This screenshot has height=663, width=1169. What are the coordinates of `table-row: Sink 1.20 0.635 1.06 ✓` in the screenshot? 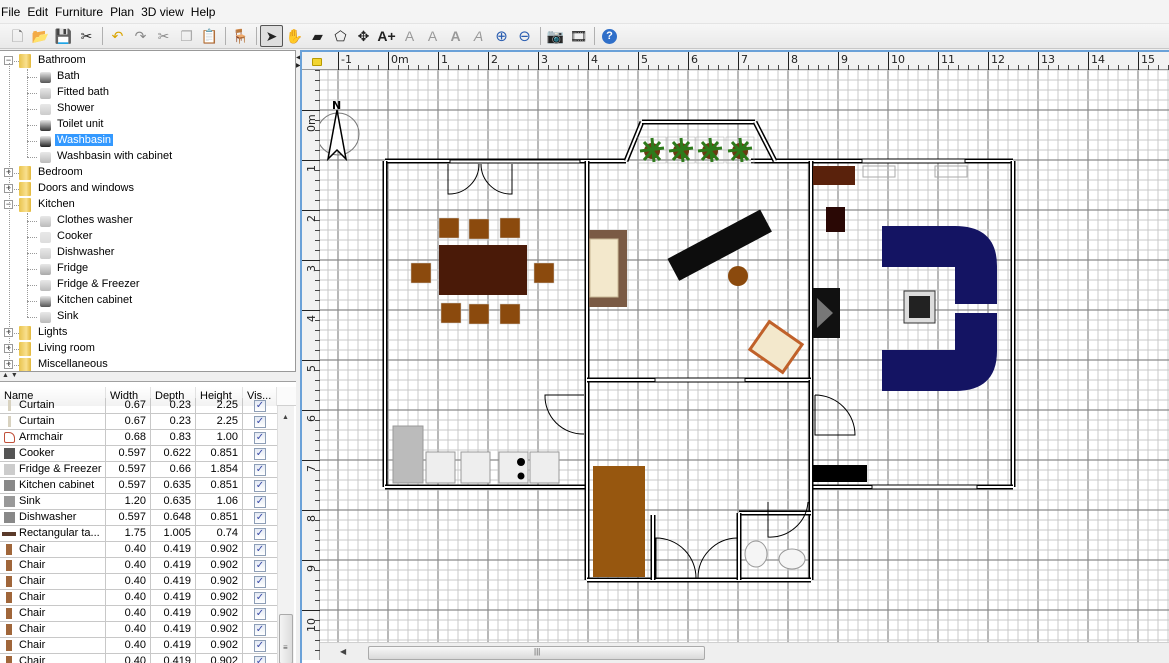 It's located at (138, 502).